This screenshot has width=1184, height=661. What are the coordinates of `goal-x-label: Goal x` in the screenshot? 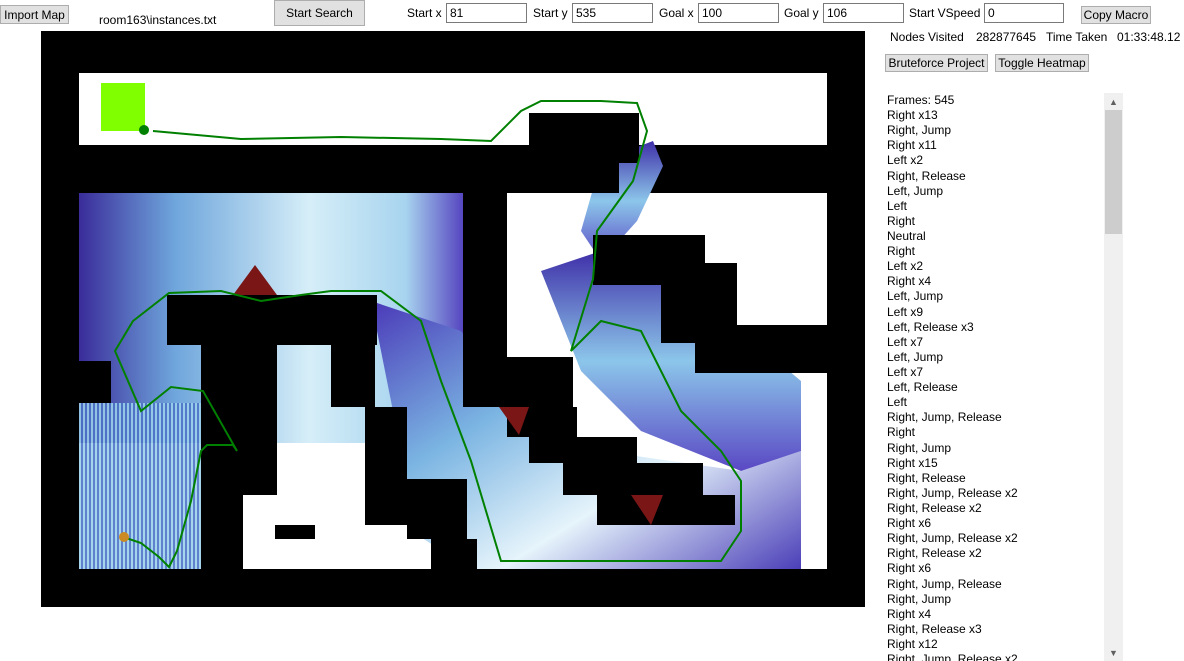 It's located at (676, 13).